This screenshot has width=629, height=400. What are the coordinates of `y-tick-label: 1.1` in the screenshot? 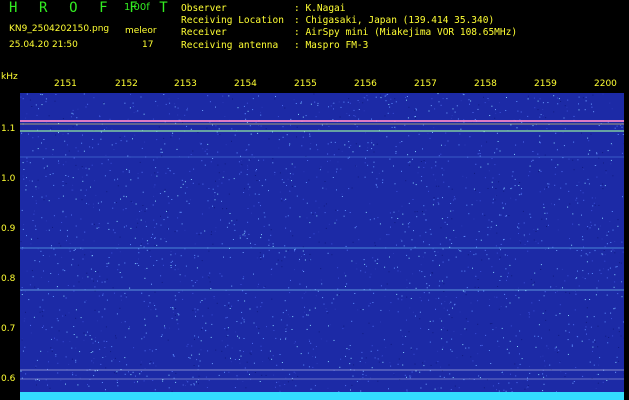 It's located at (8, 129).